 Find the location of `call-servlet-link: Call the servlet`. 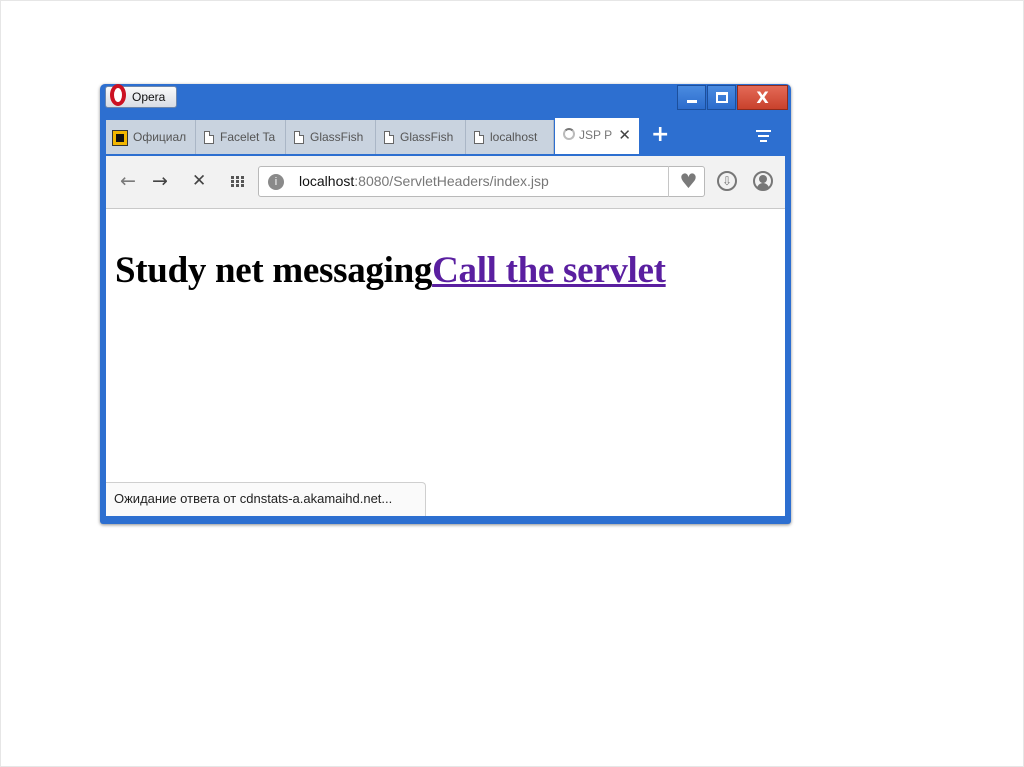

call-servlet-link: Call the servlet is located at coordinates (549, 270).